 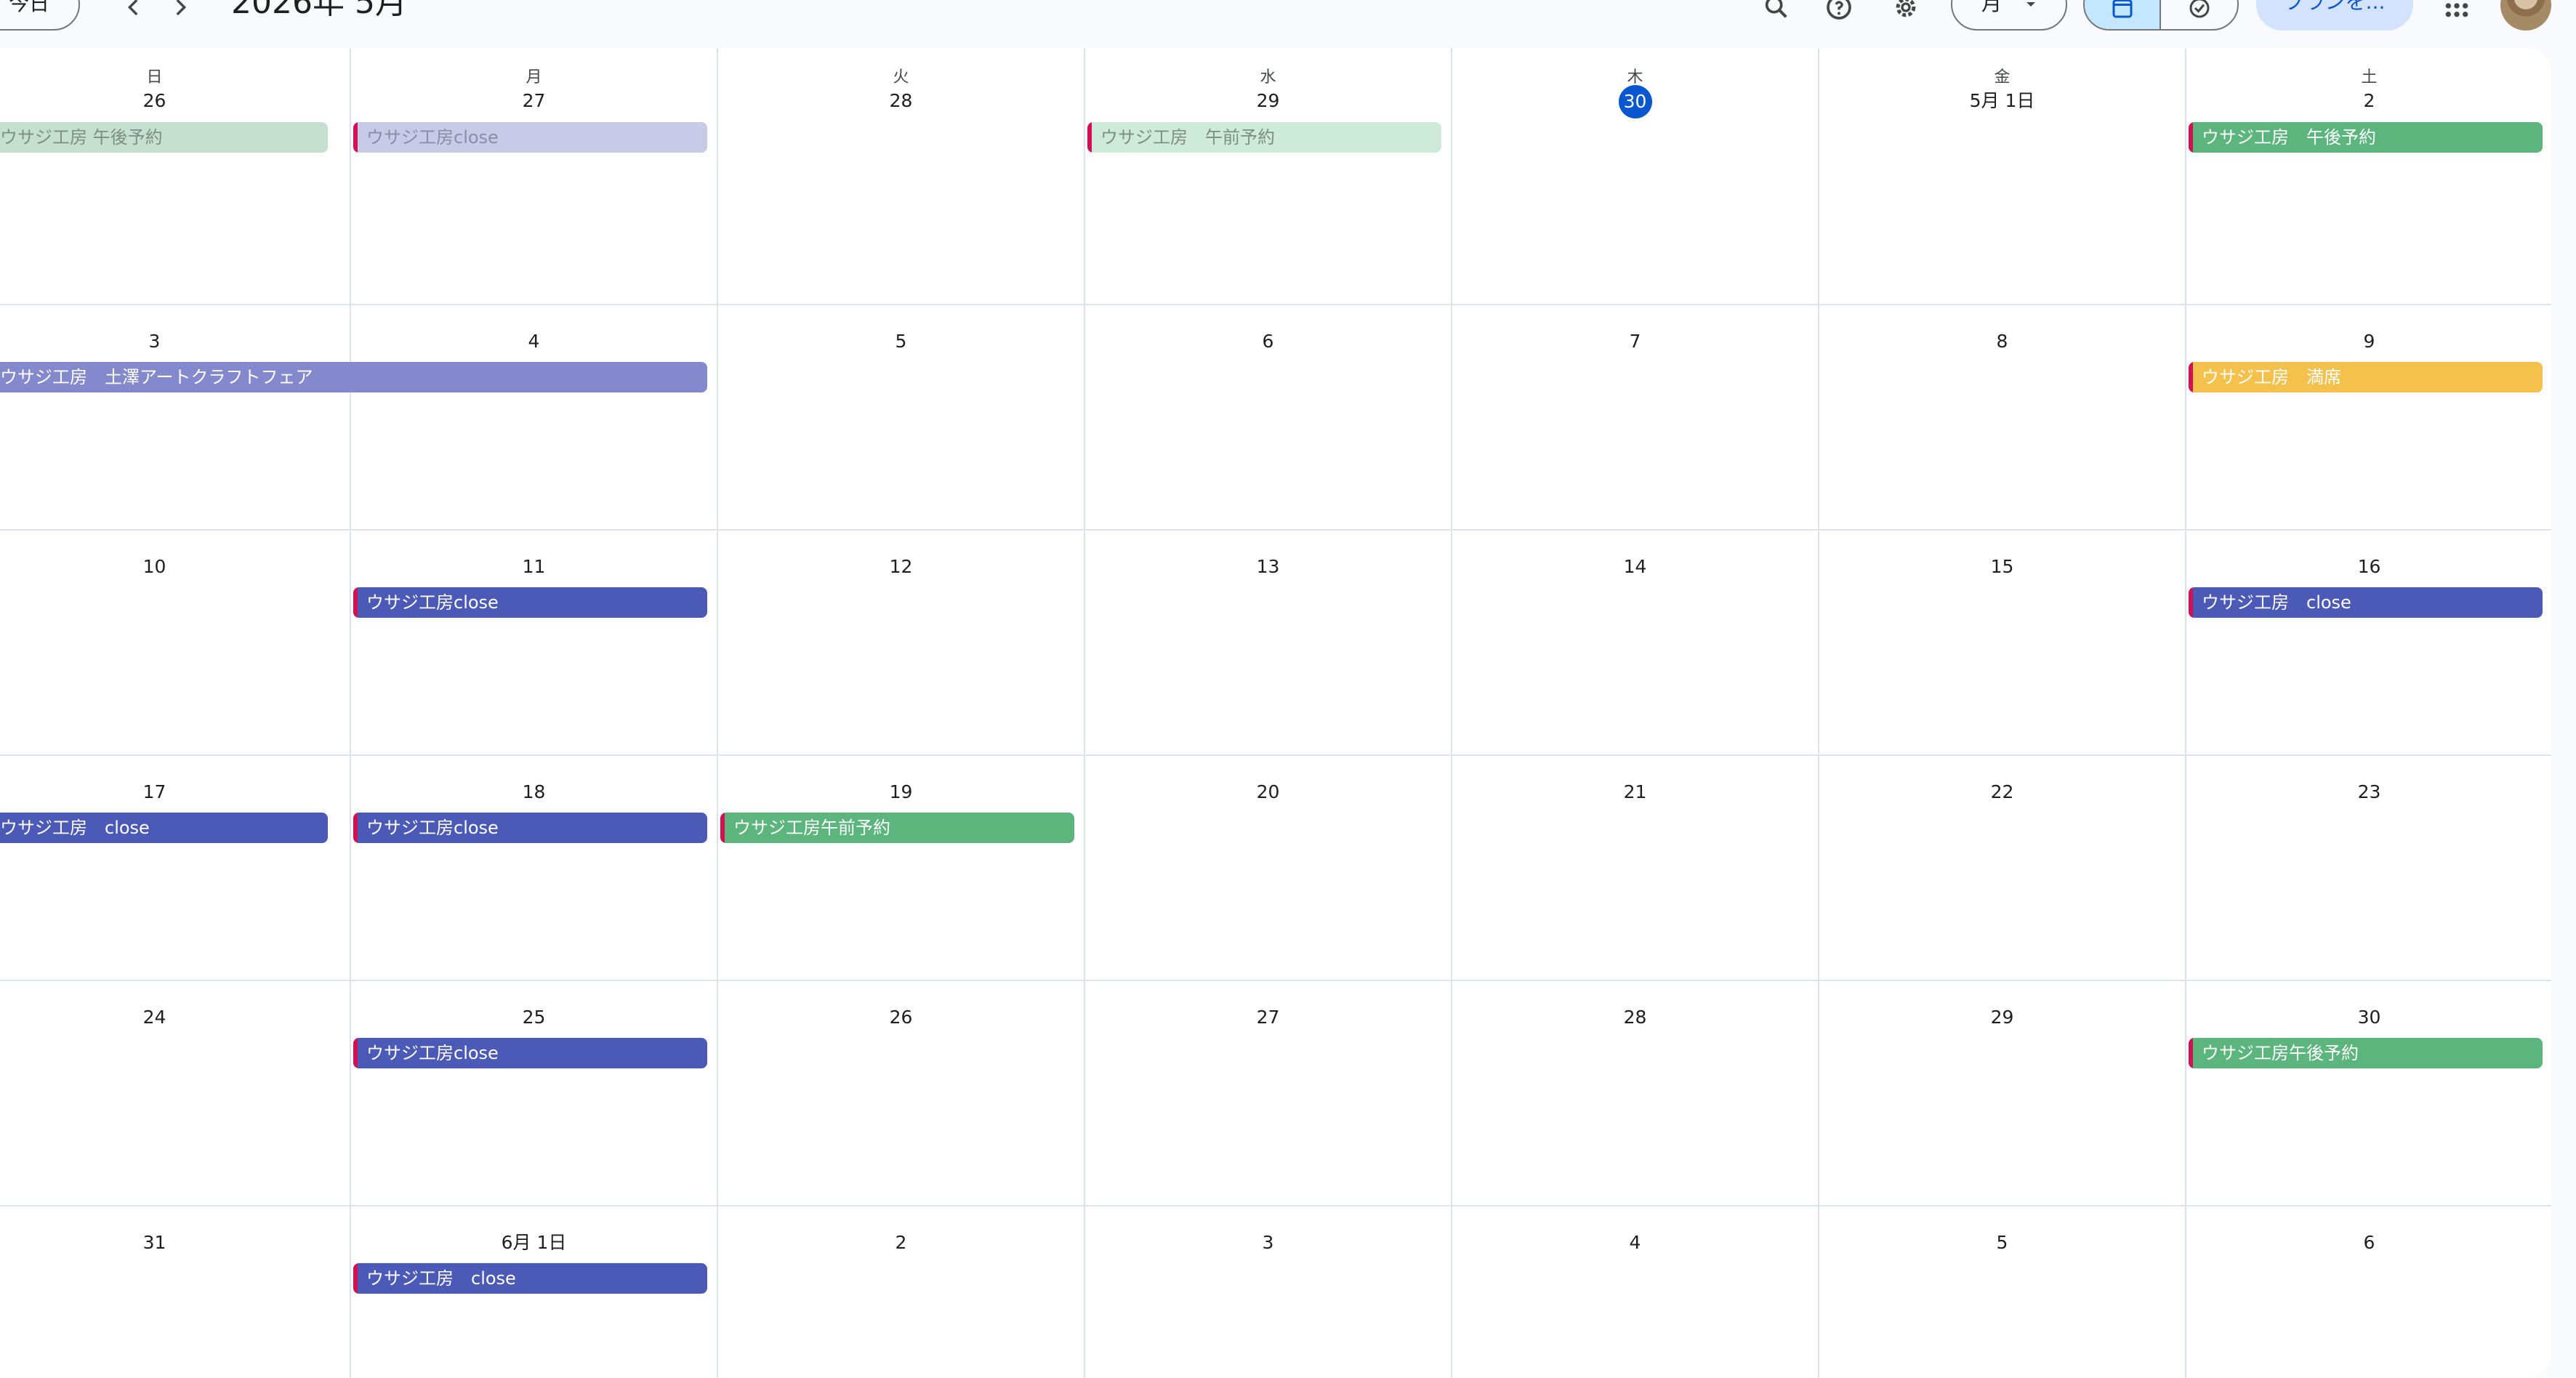 What do you see at coordinates (534, 1018) in the screenshot?
I see `date-number: 25` at bounding box center [534, 1018].